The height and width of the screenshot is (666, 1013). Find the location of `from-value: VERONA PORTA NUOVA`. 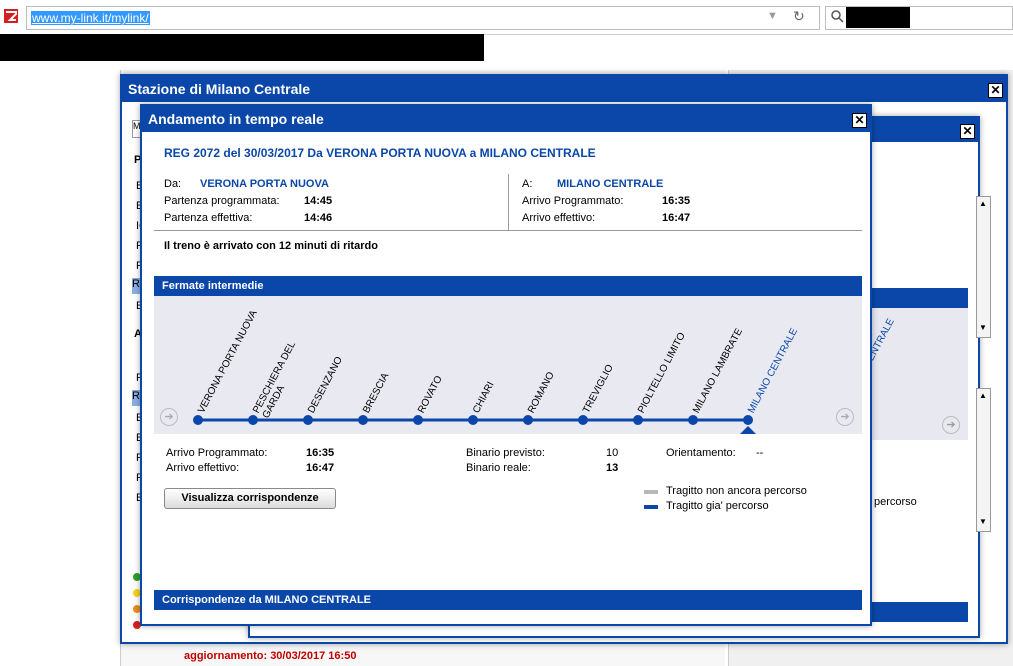

from-value: VERONA PORTA NUOVA is located at coordinates (264, 184).